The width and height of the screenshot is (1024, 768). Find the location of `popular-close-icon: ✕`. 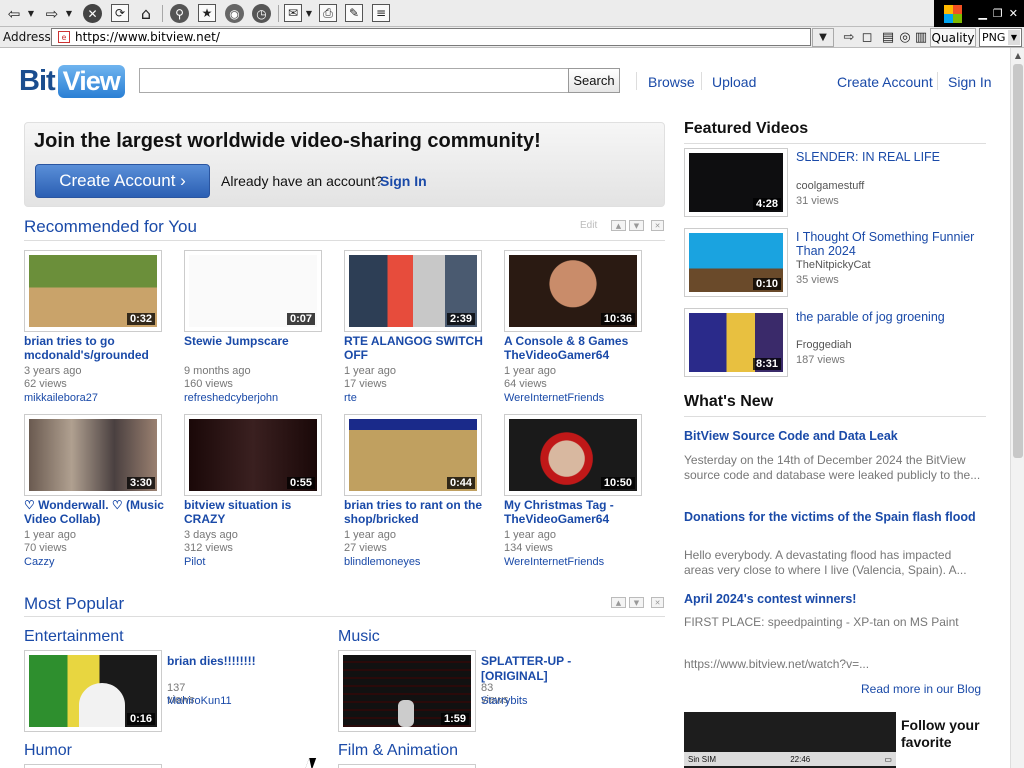

popular-close-icon: ✕ is located at coordinates (657, 602).